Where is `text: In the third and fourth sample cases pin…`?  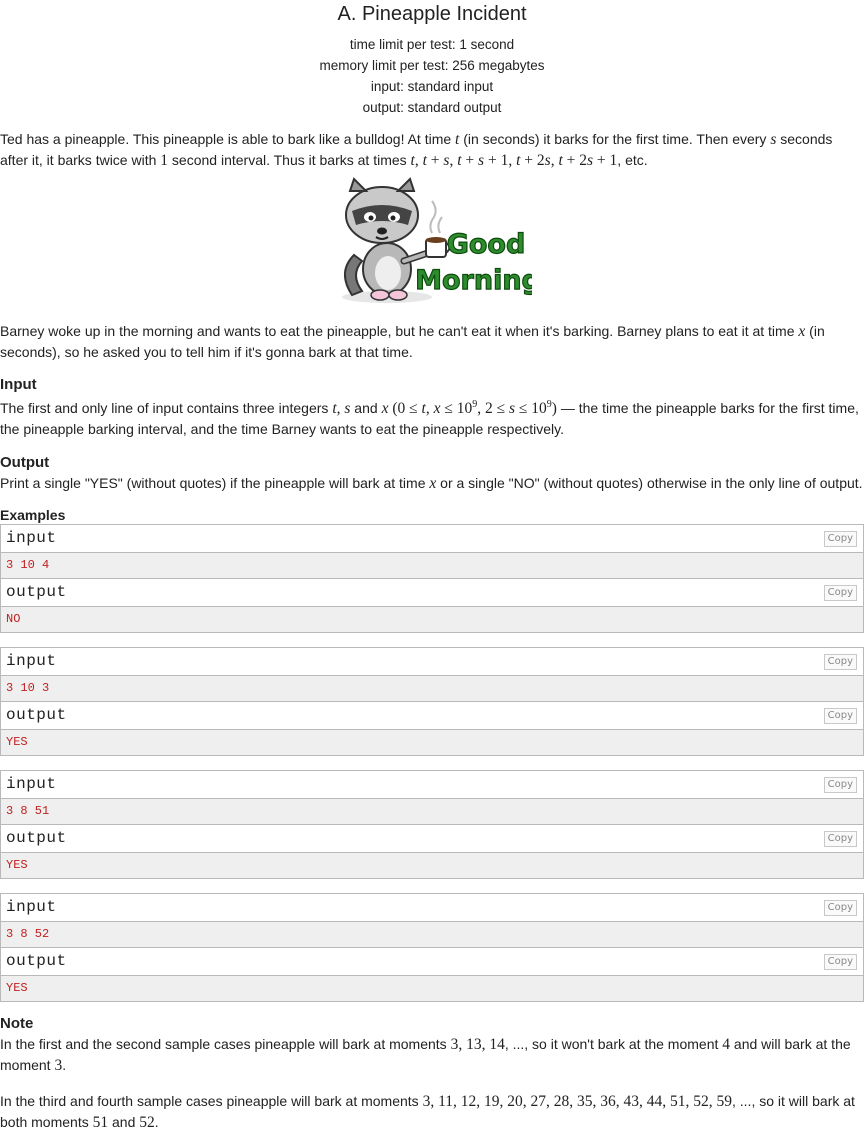 text: In the third and fourth sample cases pin… is located at coordinates (211, 1101).